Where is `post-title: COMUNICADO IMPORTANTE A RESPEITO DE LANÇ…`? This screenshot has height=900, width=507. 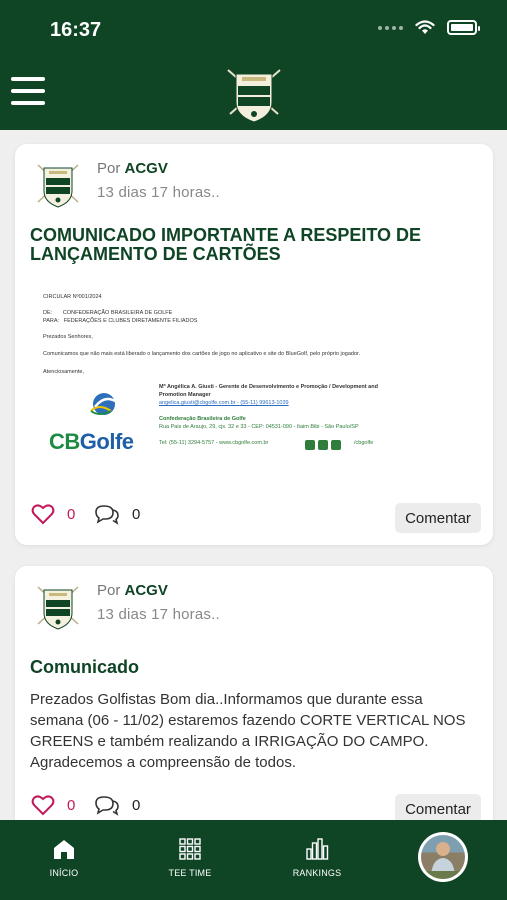 post-title: COMUNICADO IMPORTANTE A RESPEITO DE LANÇ… is located at coordinates (255, 245).